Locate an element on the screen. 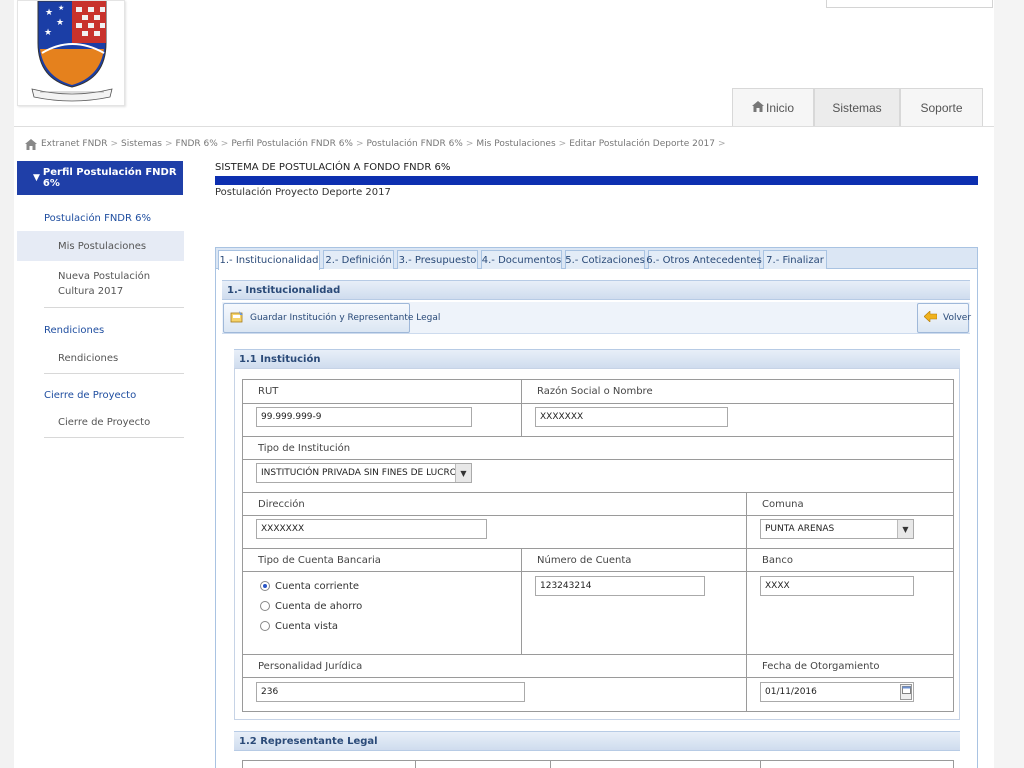  breadcrumb-item: Postulación FNDR 6% is located at coordinates (415, 144).